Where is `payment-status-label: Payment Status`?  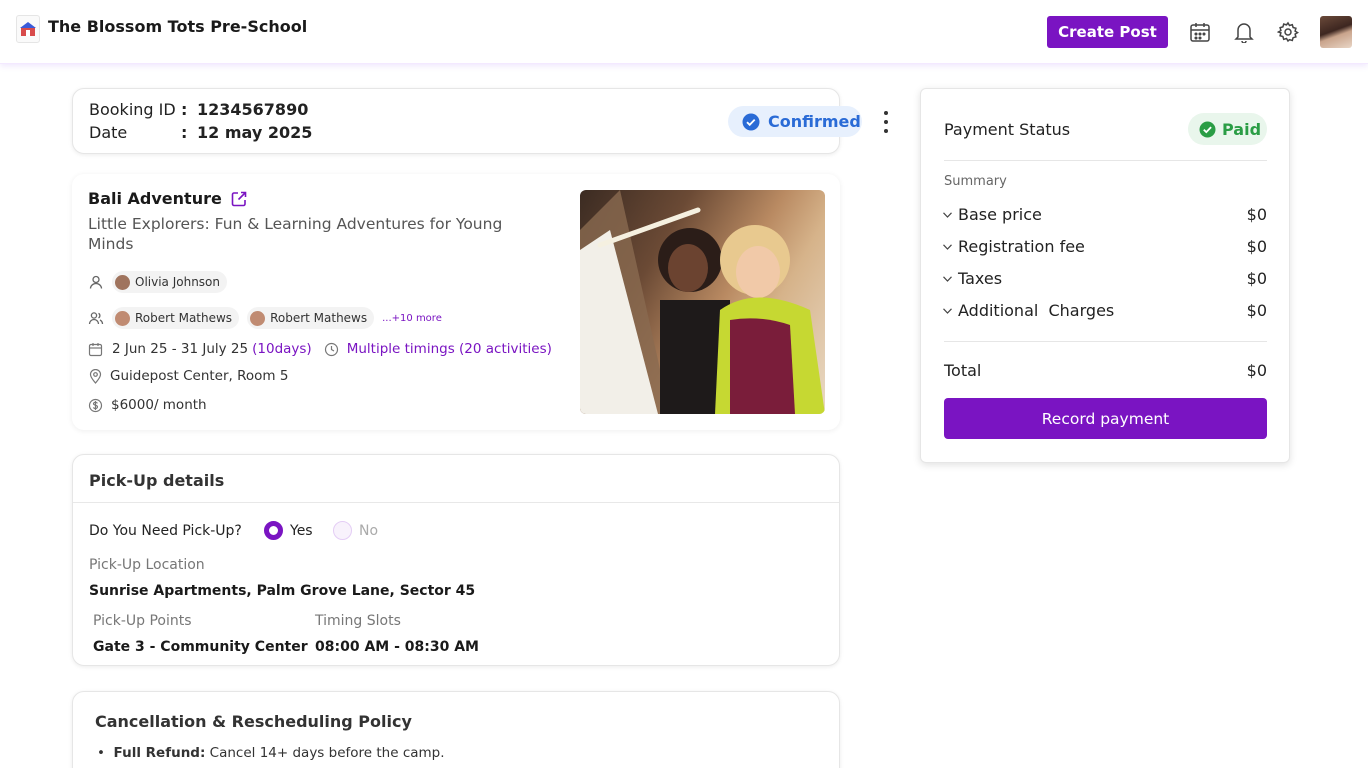
payment-status-label: Payment Status is located at coordinates (1007, 129).